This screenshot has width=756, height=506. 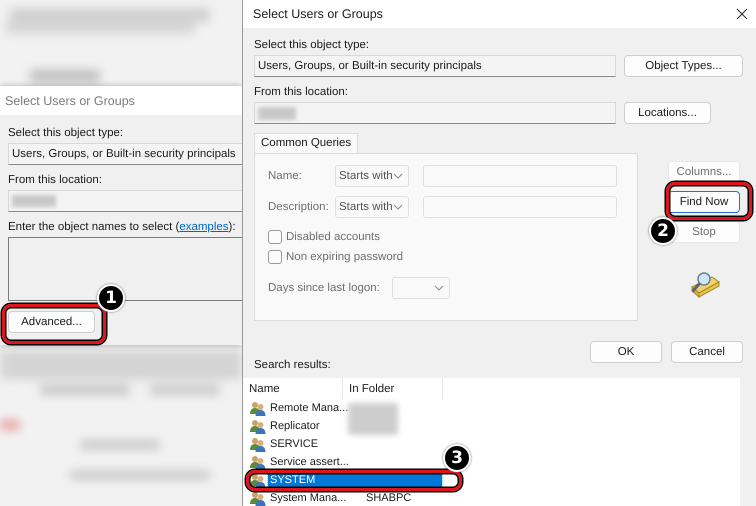 What do you see at coordinates (204, 227) in the screenshot?
I see `examples-link: examples` at bounding box center [204, 227].